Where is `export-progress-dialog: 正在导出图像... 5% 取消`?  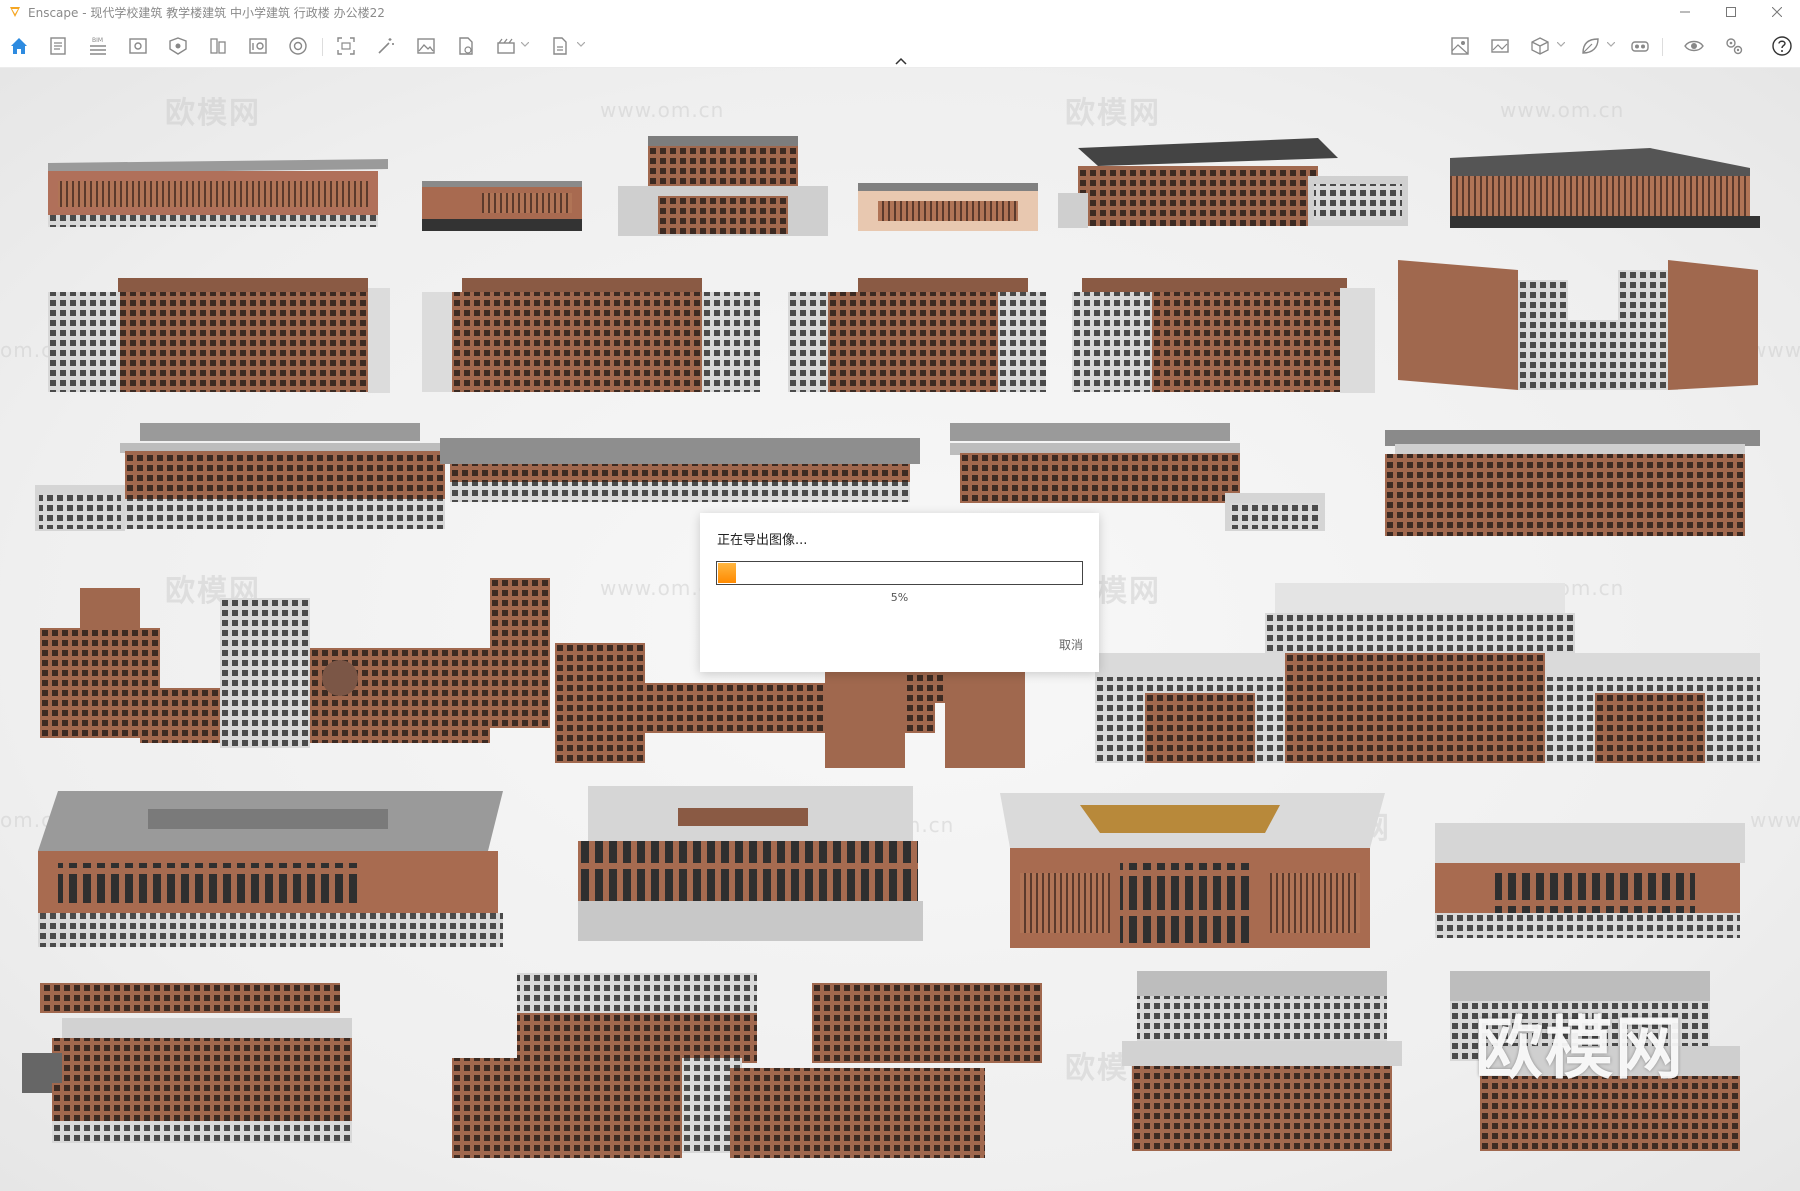 export-progress-dialog: 正在导出图像... 5% 取消 is located at coordinates (899, 592).